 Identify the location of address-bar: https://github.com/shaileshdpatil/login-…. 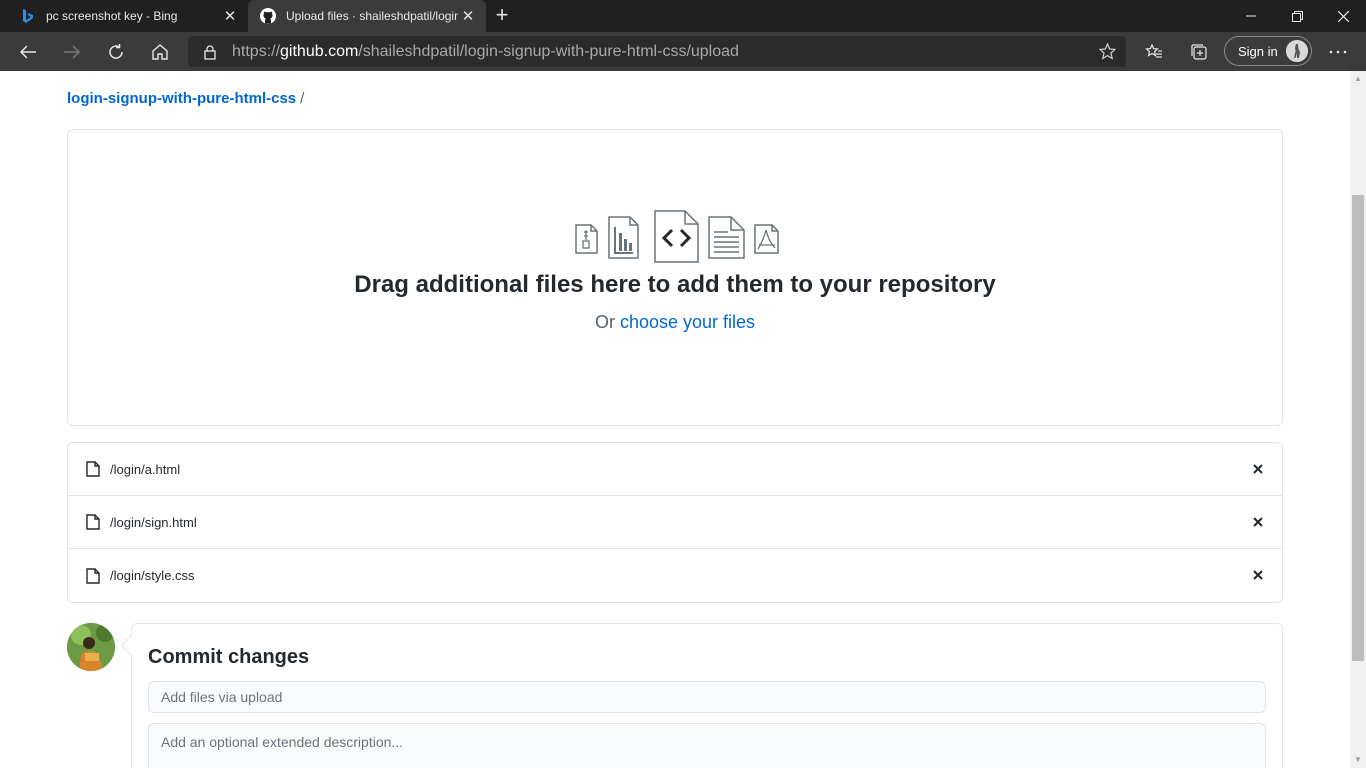
(657, 51).